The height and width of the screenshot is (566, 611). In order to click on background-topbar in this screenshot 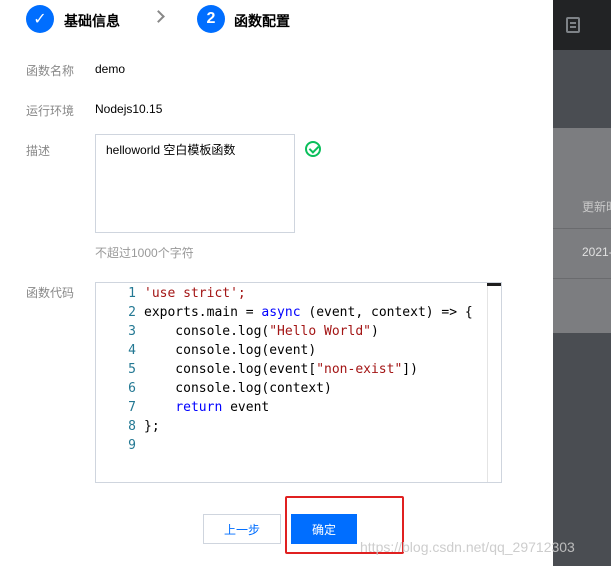, I will do `click(582, 25)`.